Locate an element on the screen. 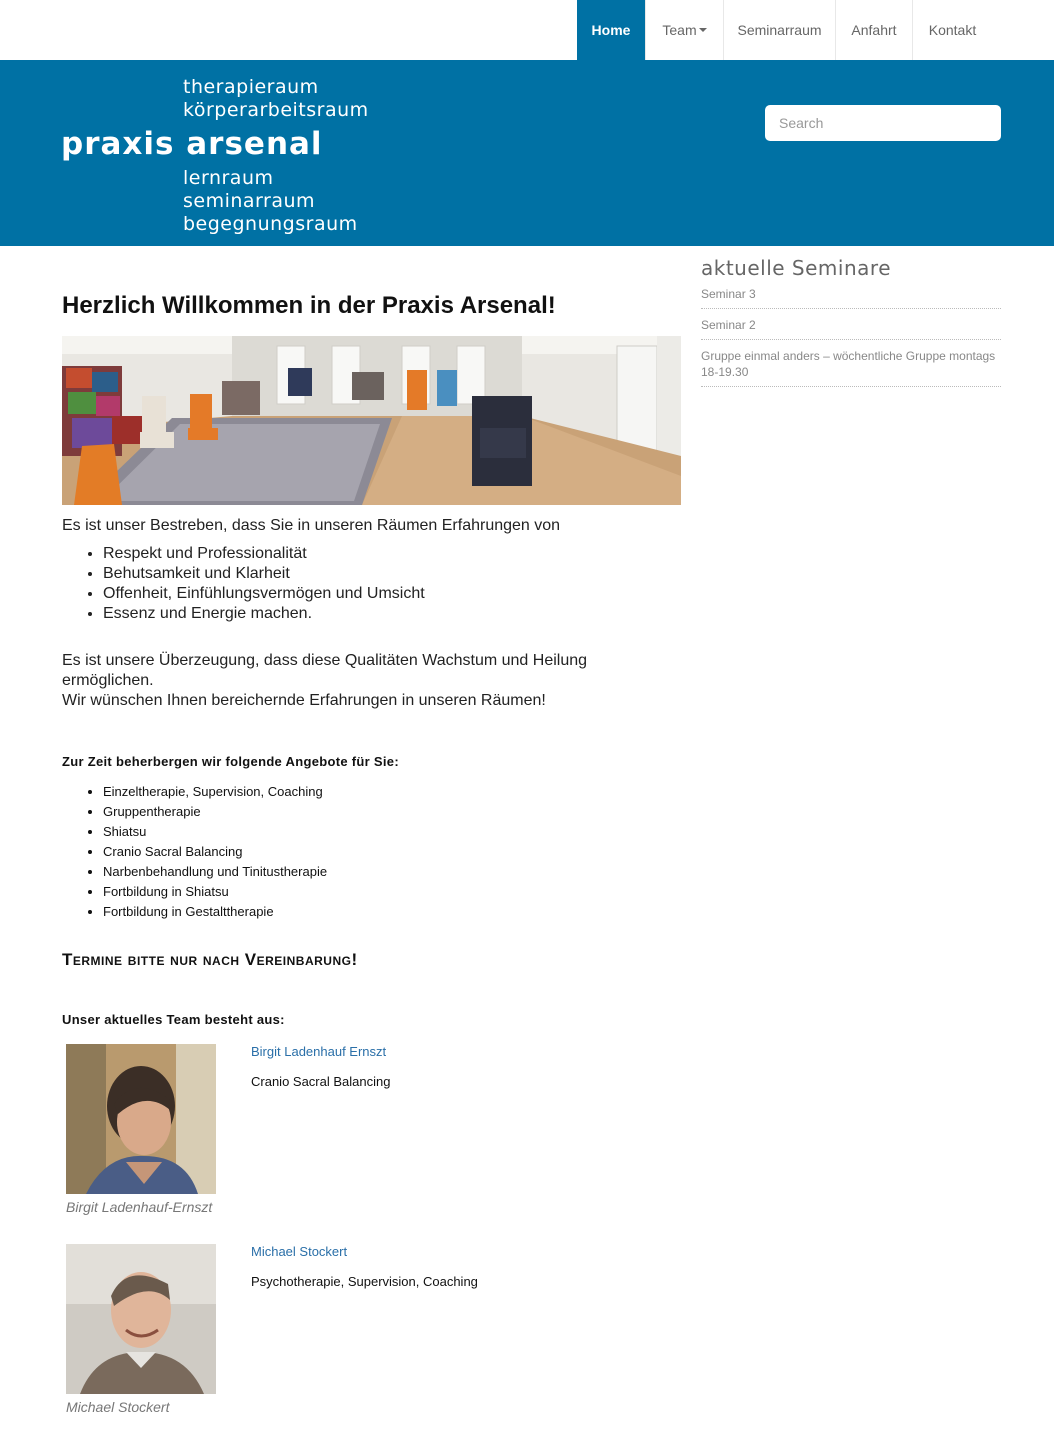  list-item: Behutsamkeit und Klarheit is located at coordinates (264, 574).